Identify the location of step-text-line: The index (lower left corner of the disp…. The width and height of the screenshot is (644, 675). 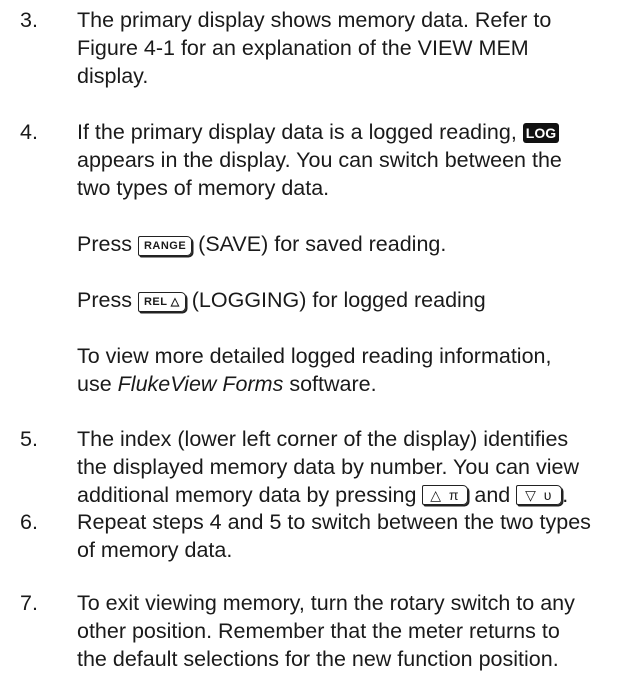
(323, 439).